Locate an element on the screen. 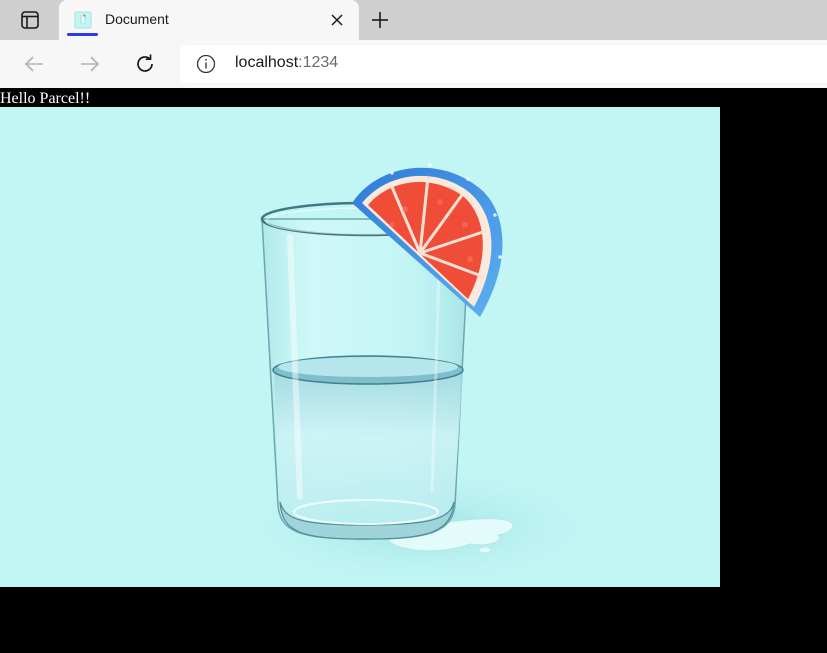 The height and width of the screenshot is (653, 827). navigation-toolbar: localhost:1234 is located at coordinates (413, 84).